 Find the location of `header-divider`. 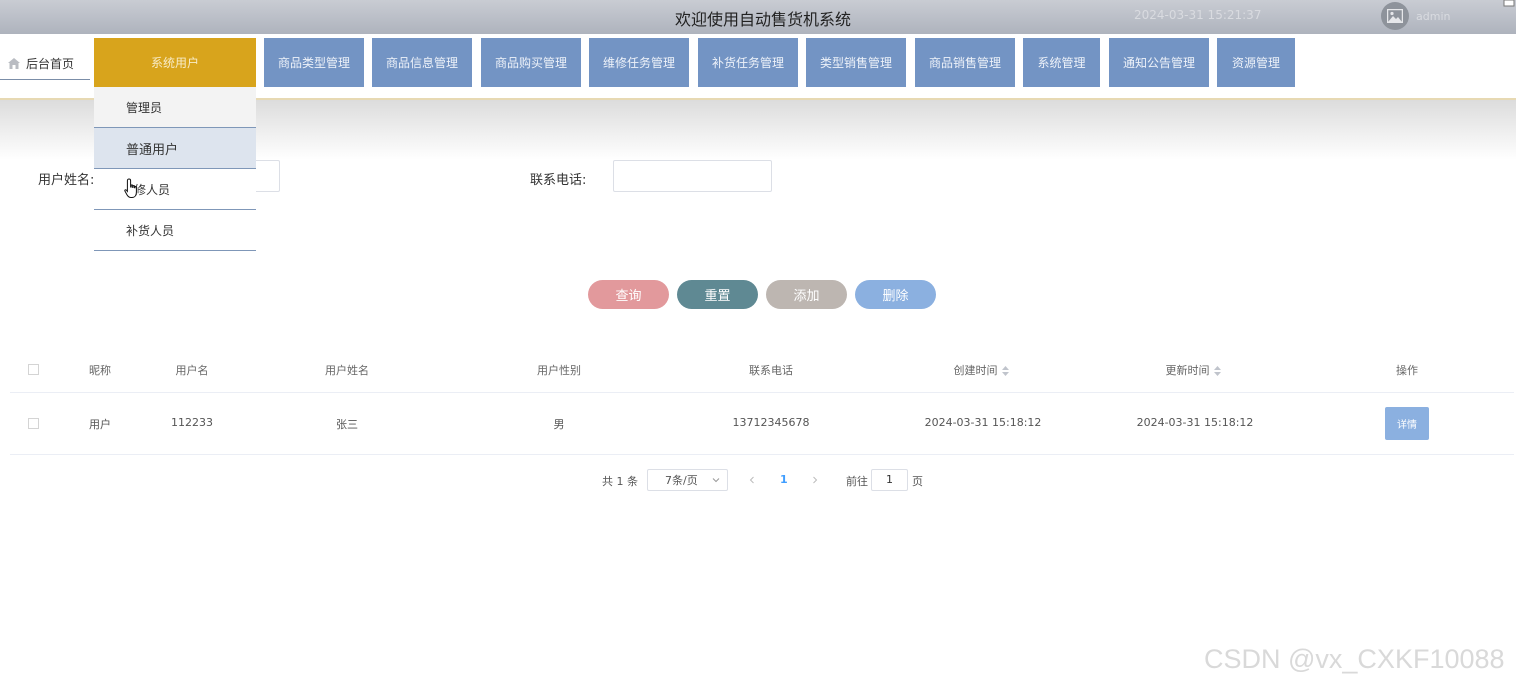

header-divider is located at coordinates (762, 392).